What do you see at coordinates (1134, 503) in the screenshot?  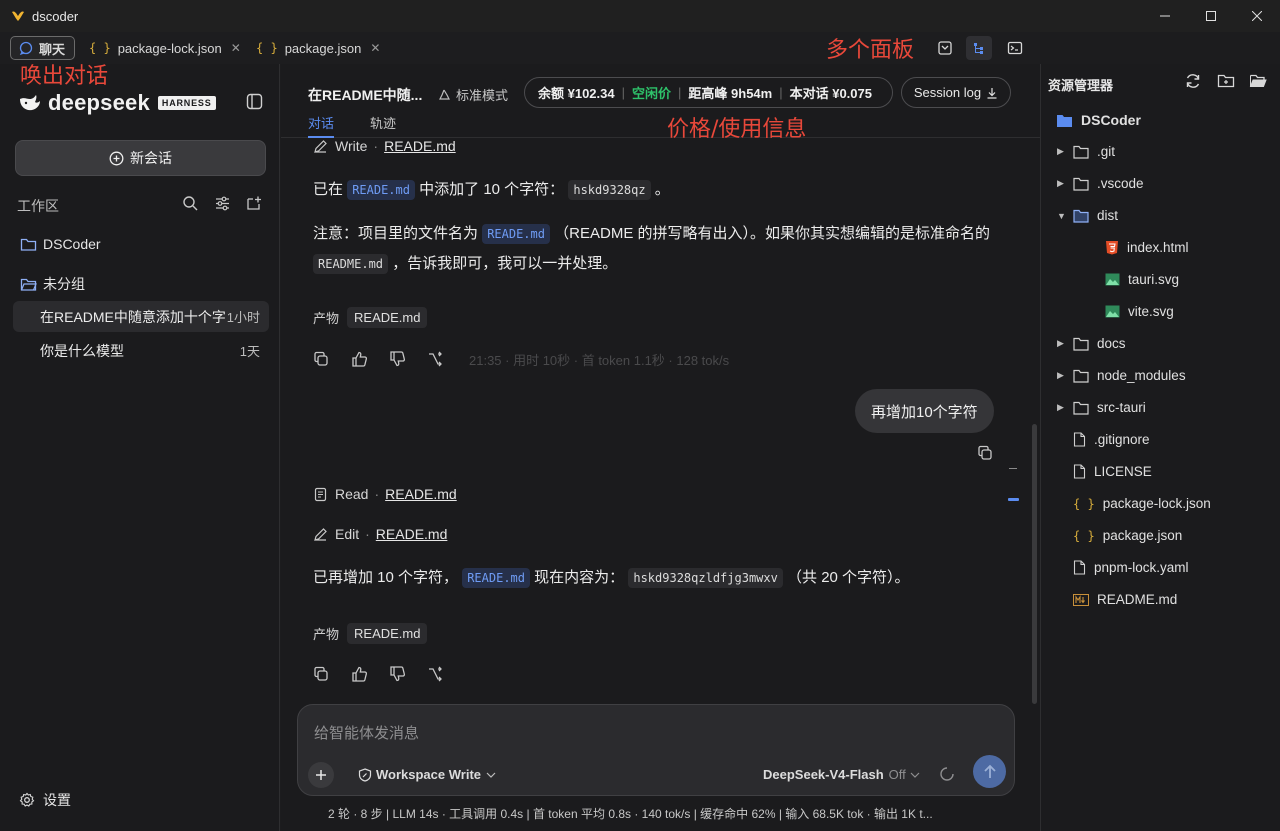 I see `tree-item: { } package-lock.json` at bounding box center [1134, 503].